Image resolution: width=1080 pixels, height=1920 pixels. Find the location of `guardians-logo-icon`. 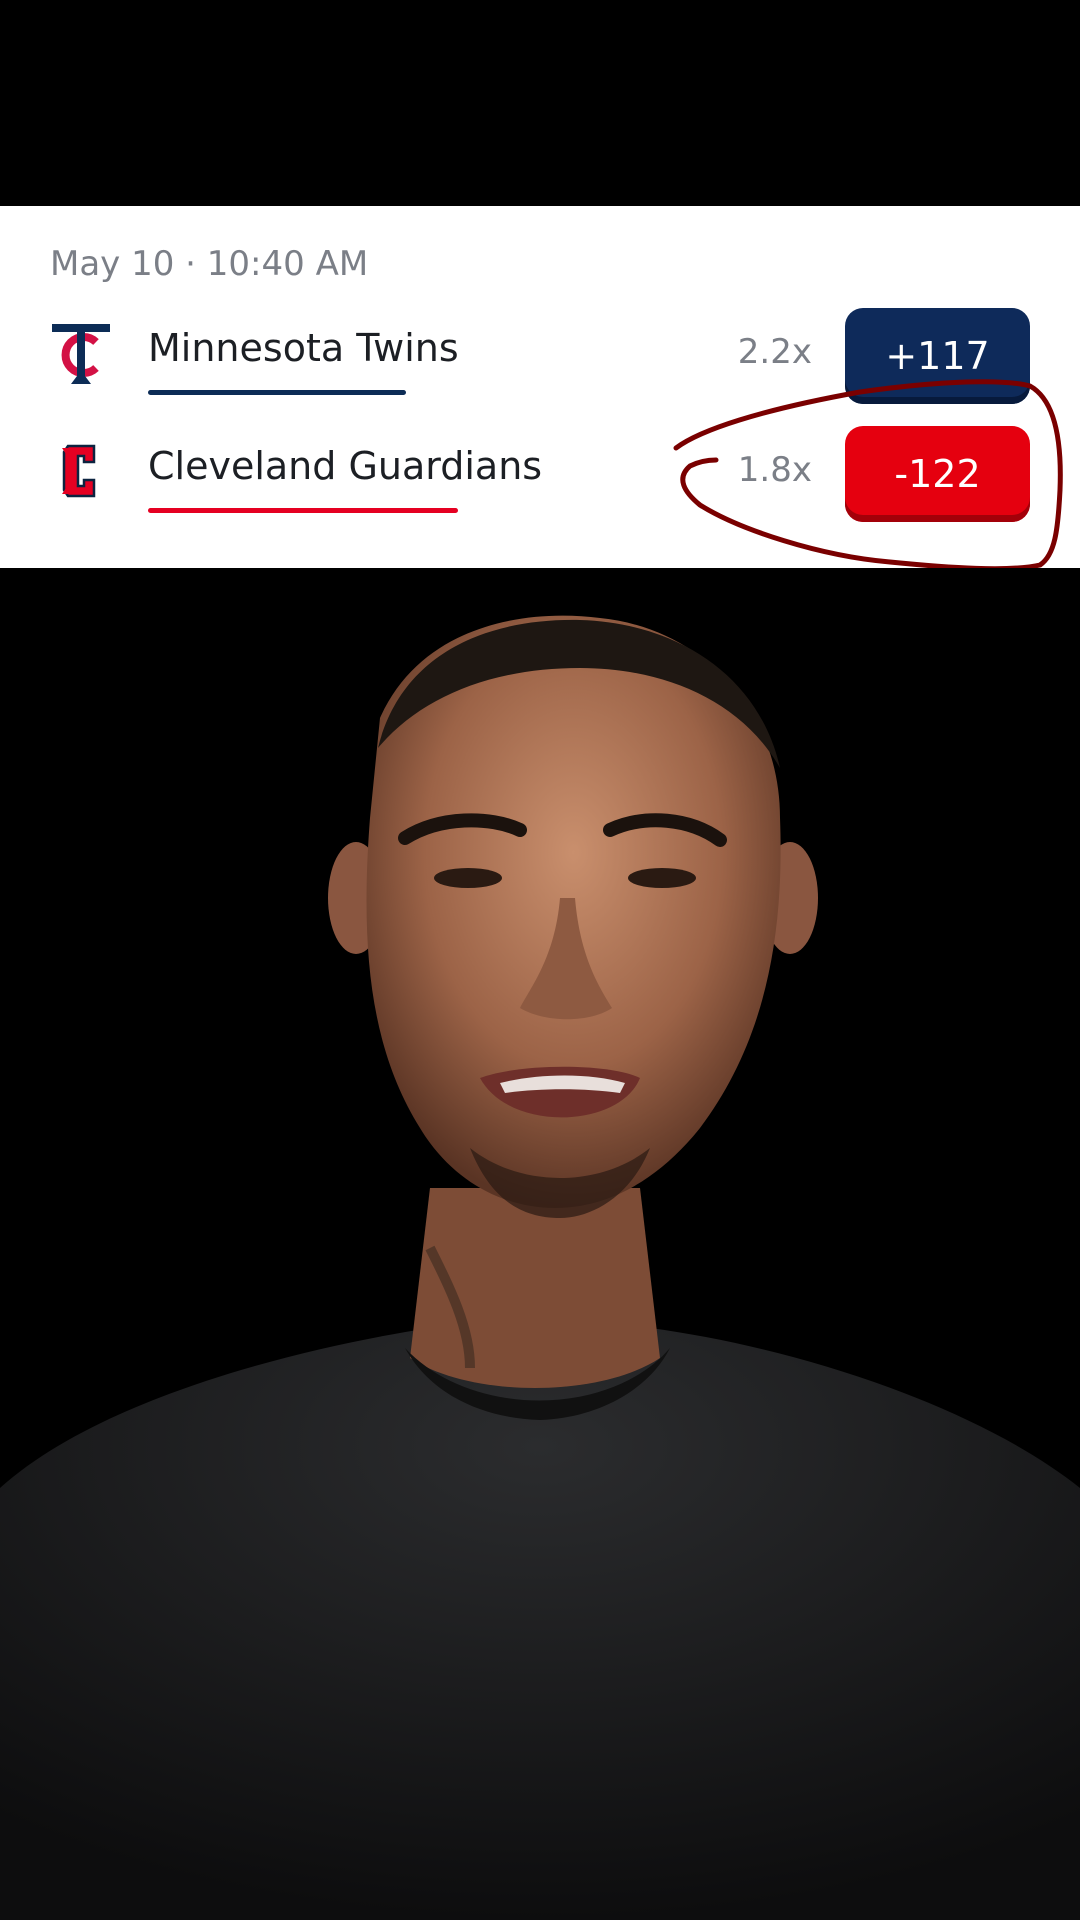

guardians-logo-icon is located at coordinates (81, 471).